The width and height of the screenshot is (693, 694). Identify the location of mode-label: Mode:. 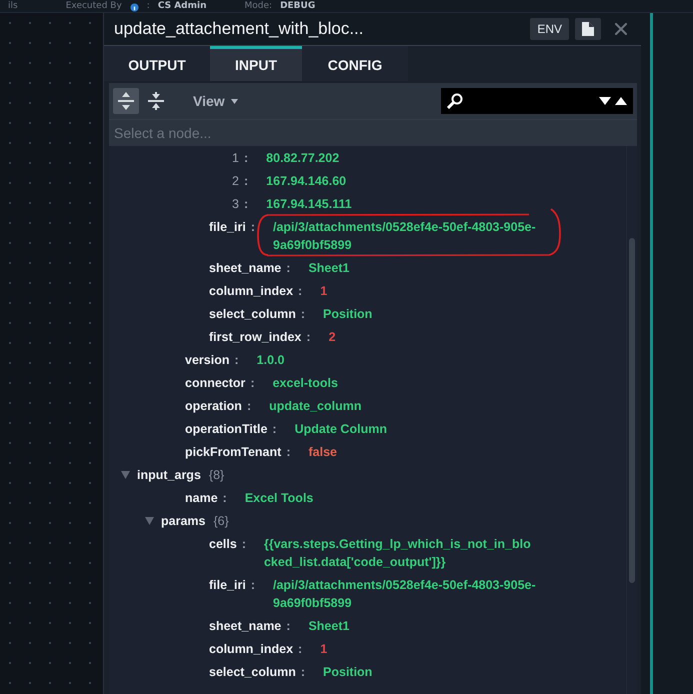
(258, 6).